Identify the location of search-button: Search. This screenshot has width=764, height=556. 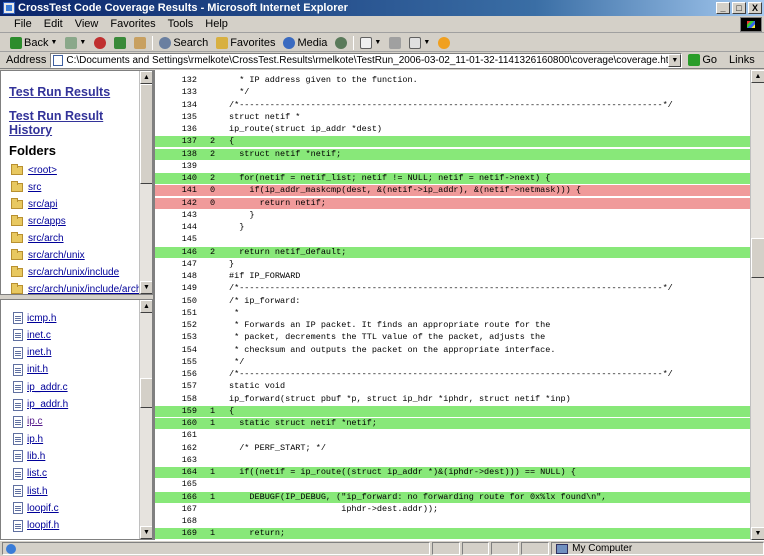
(183, 42).